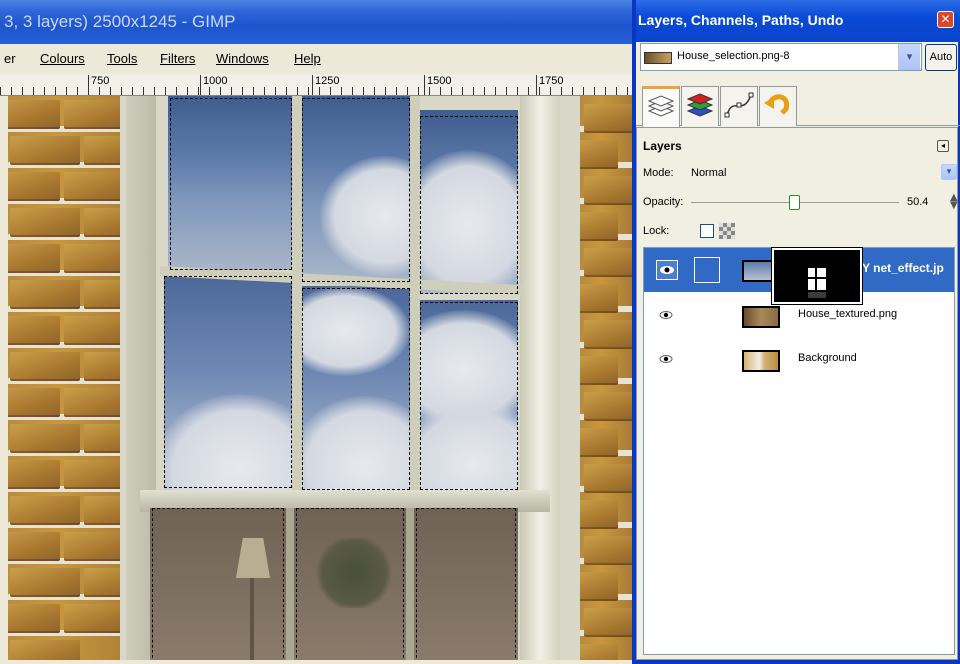 This screenshot has height=664, width=960. I want to click on menu-item-help: Help, so click(307, 58).